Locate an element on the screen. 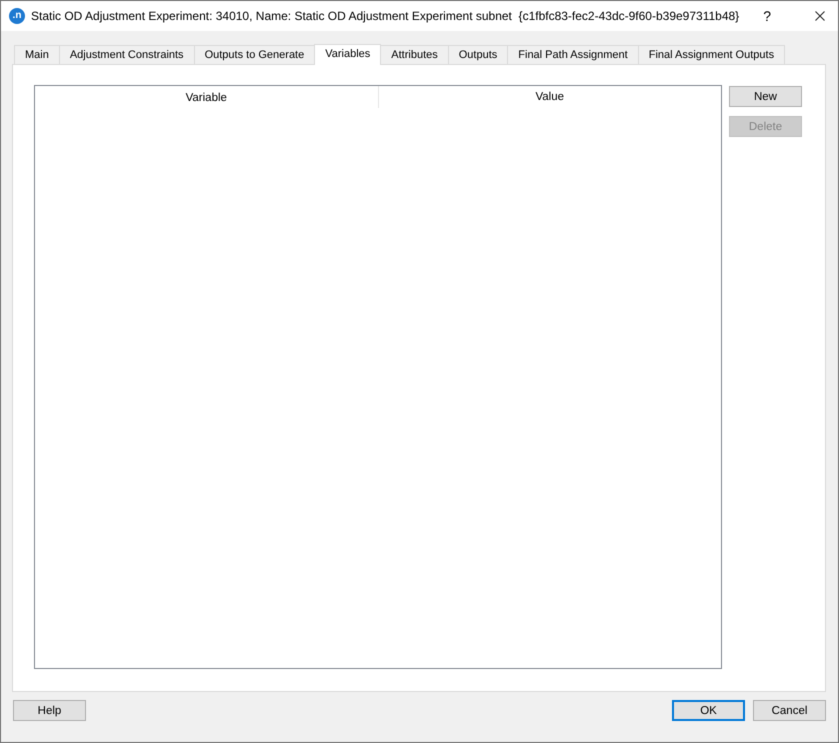  tab: Main is located at coordinates (36, 54).